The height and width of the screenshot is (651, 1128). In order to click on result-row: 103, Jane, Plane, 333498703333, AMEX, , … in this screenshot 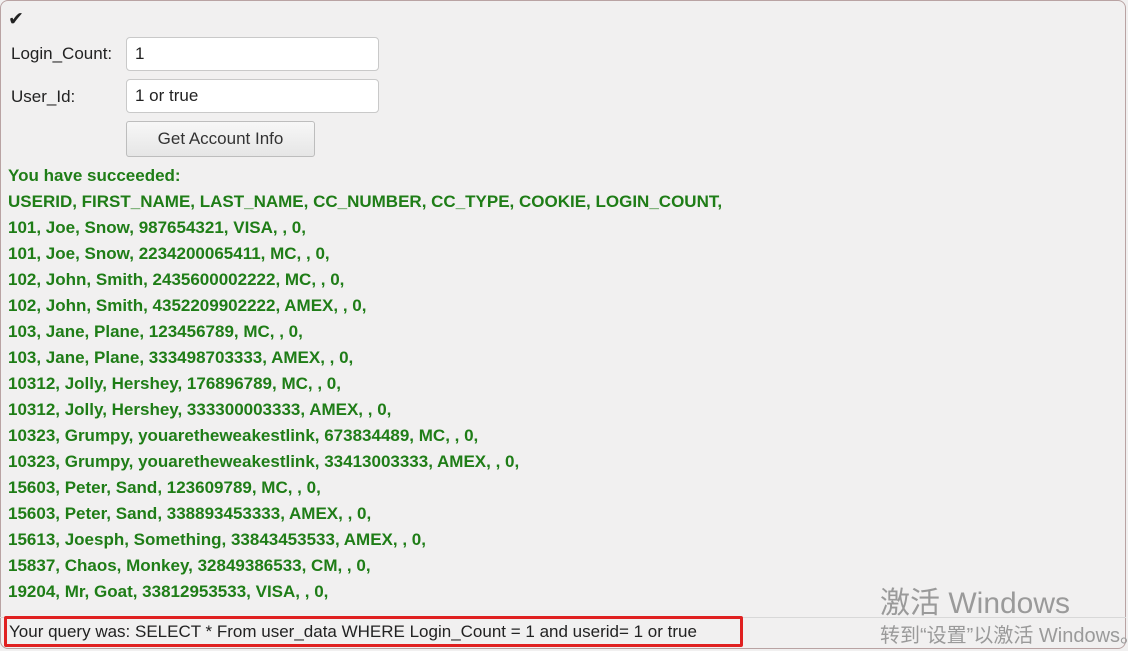, I will do `click(181, 357)`.